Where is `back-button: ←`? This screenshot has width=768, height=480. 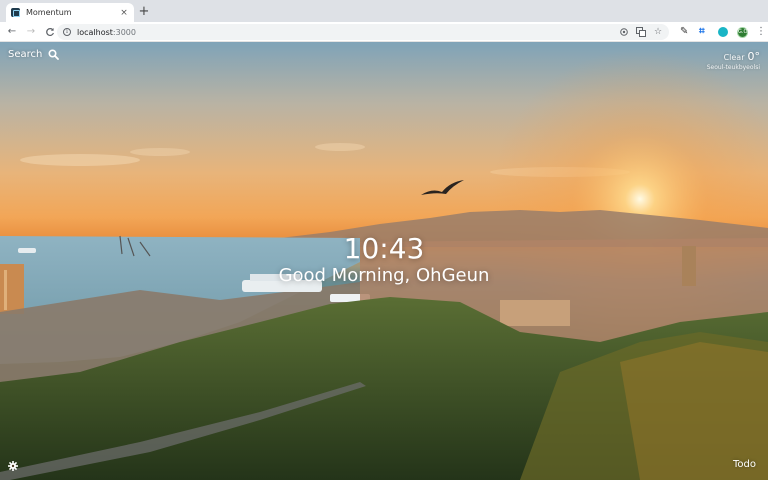 back-button: ← is located at coordinates (12, 32).